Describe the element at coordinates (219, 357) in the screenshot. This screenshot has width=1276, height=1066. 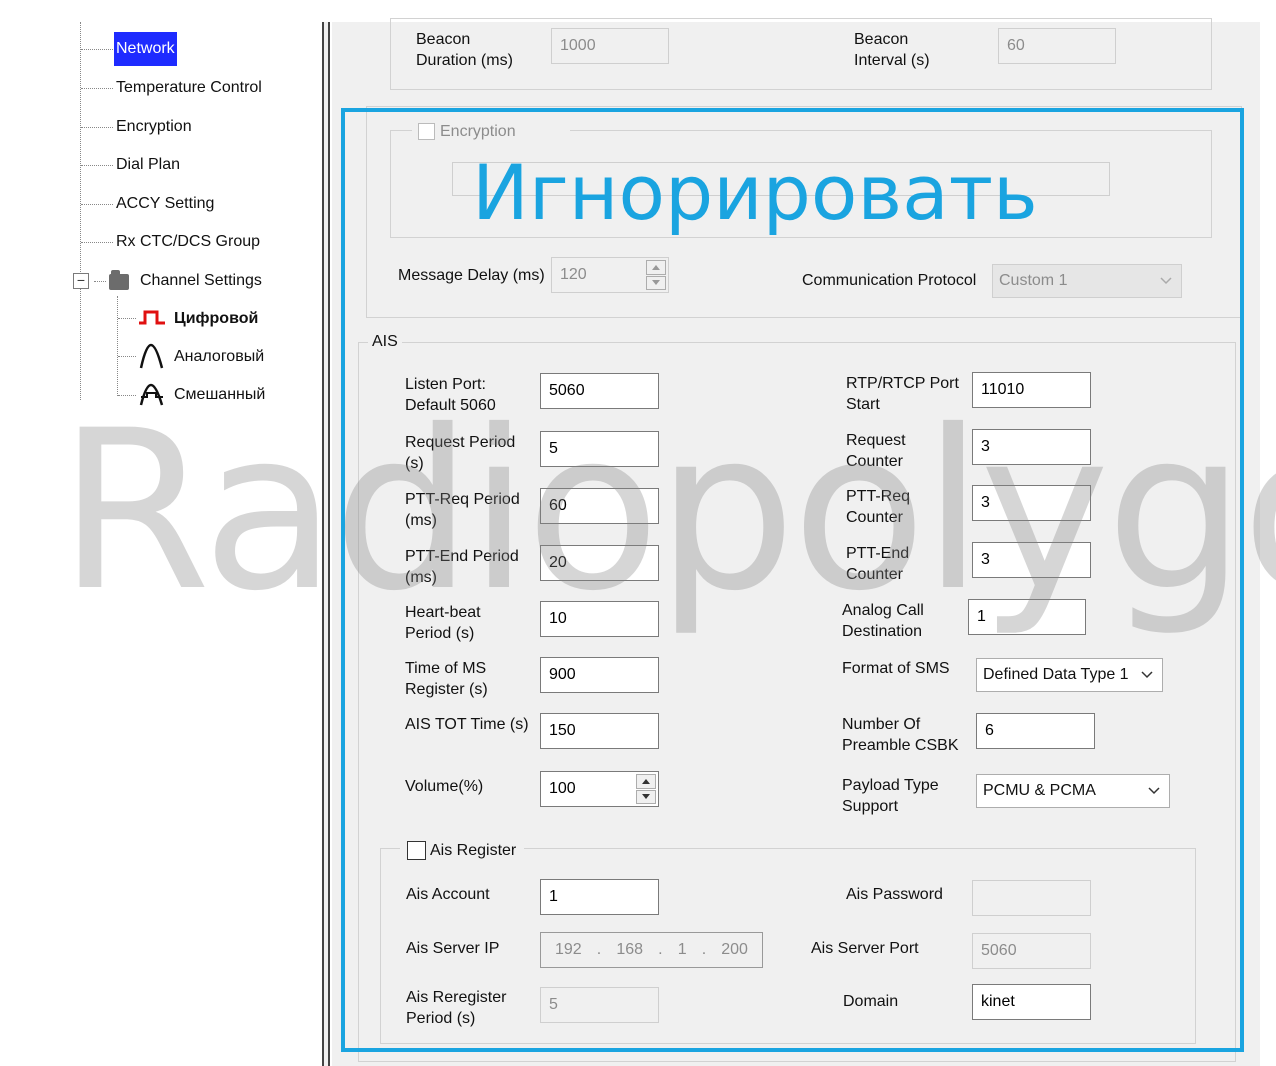
I see `tree-item-analog: Аналоговый` at that location.